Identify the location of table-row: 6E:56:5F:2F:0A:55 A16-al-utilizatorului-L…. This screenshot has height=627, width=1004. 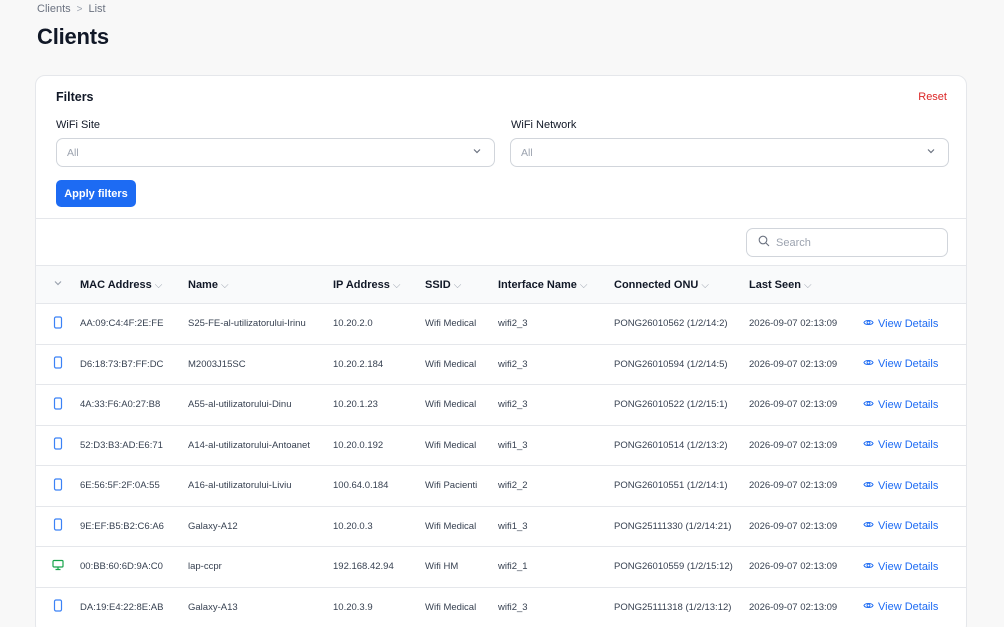
(501, 486).